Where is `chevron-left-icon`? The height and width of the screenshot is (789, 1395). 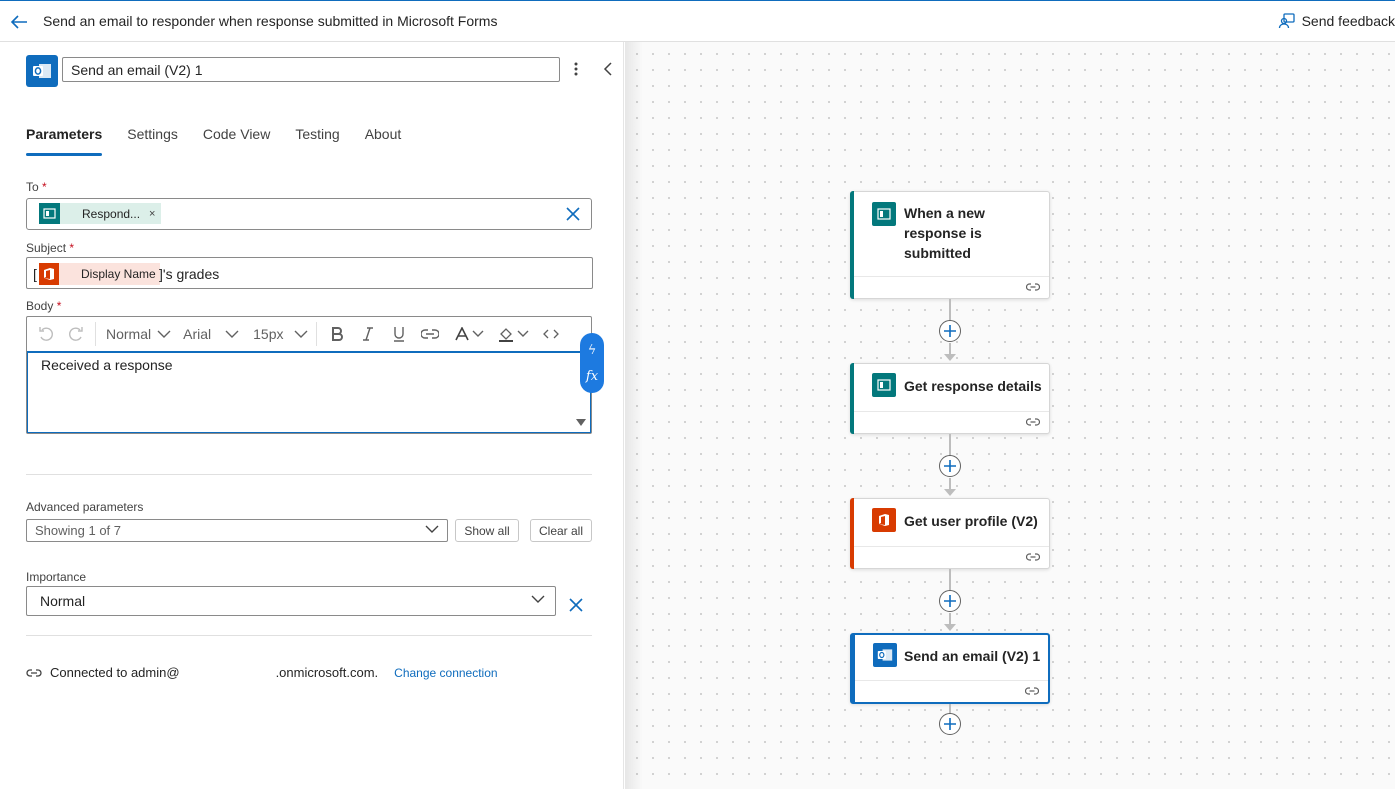 chevron-left-icon is located at coordinates (607, 69).